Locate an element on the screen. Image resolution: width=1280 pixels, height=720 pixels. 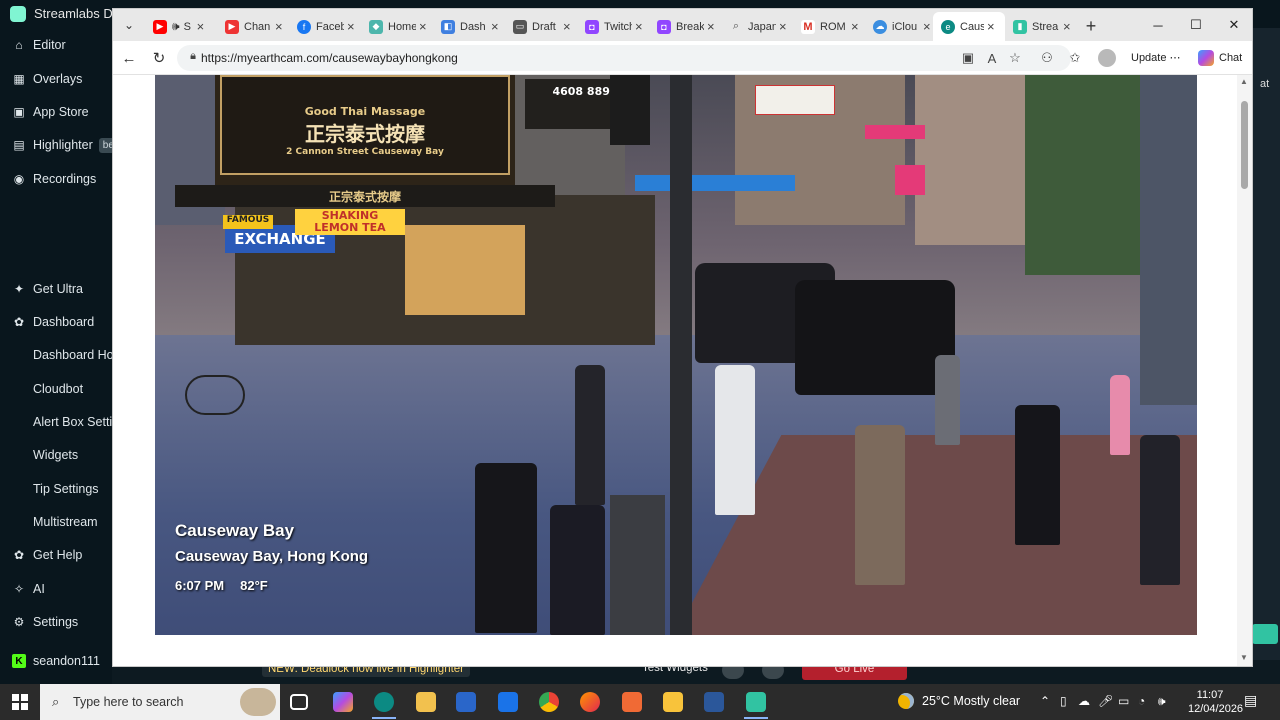
microphone-icon: 🎤︎ is located at coordinates (1105, 701).